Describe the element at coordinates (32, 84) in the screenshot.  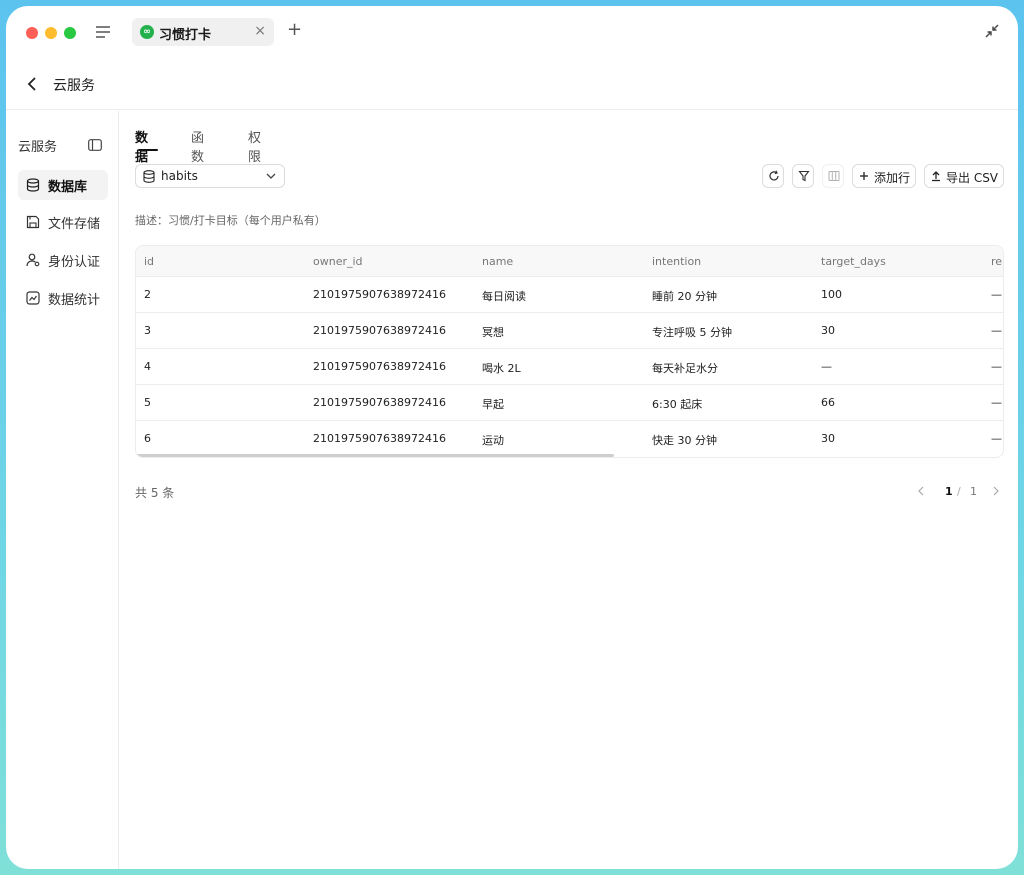
I see `back-arrow-icon` at that location.